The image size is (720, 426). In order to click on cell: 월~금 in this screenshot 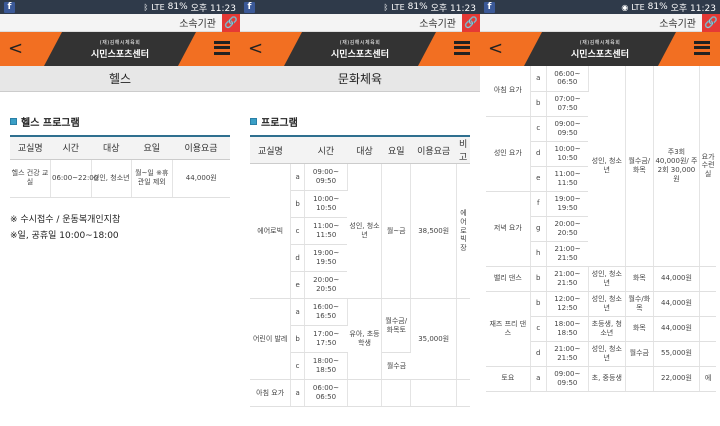, I will do `click(396, 231)`.